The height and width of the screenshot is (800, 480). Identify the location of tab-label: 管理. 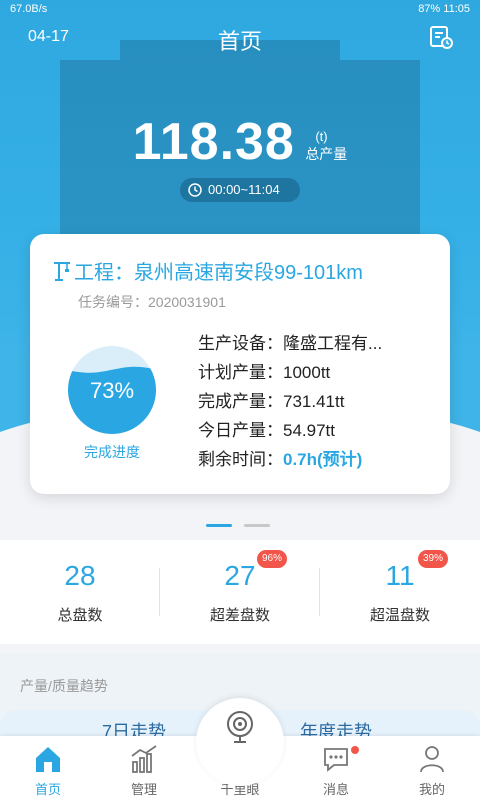
(143, 789).